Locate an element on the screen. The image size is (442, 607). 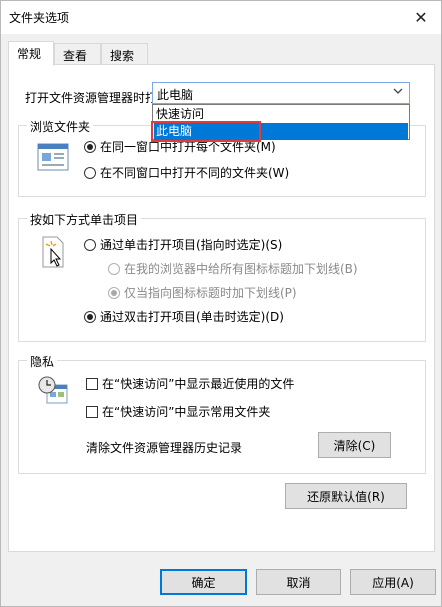
underline-hover-option: 仅当指向图标标题时加下划线(P) is located at coordinates (202, 292).